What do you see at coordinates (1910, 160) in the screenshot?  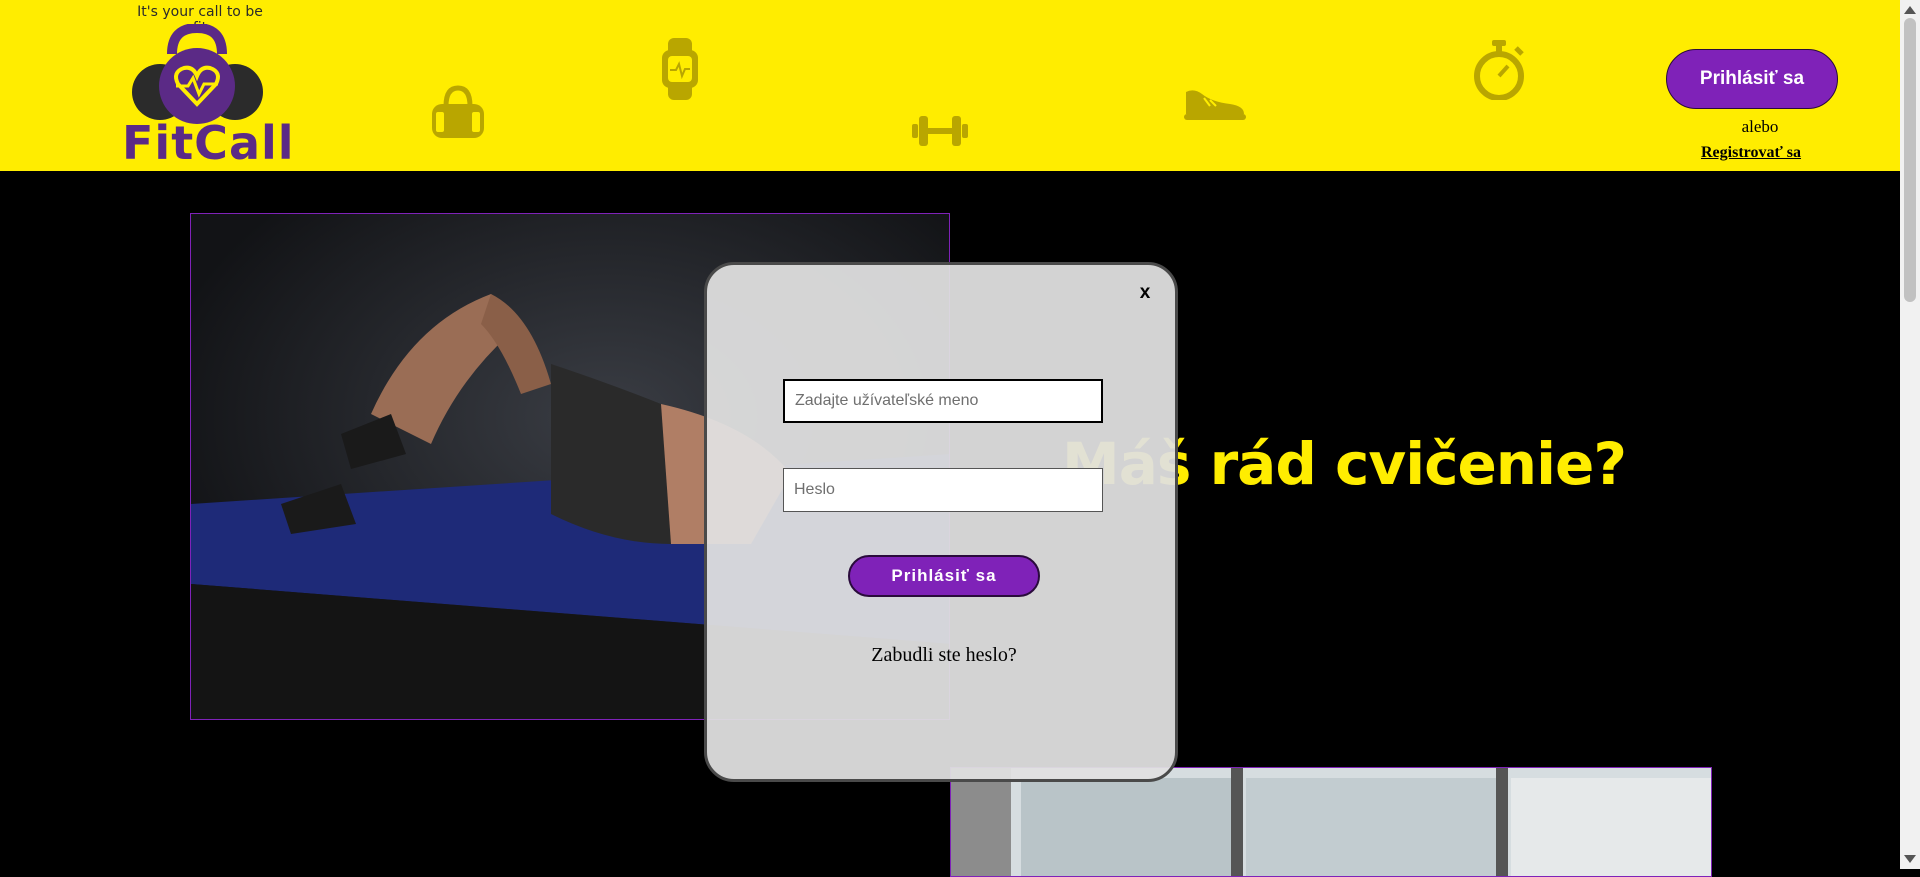 I see `scrollbar-thumb` at bounding box center [1910, 160].